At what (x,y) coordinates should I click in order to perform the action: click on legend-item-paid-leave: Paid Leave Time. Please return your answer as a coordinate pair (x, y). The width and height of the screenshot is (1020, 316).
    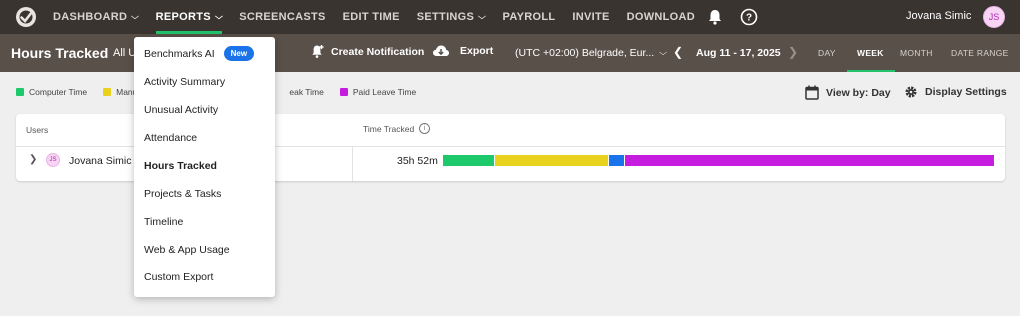
    Looking at the image, I should click on (378, 92).